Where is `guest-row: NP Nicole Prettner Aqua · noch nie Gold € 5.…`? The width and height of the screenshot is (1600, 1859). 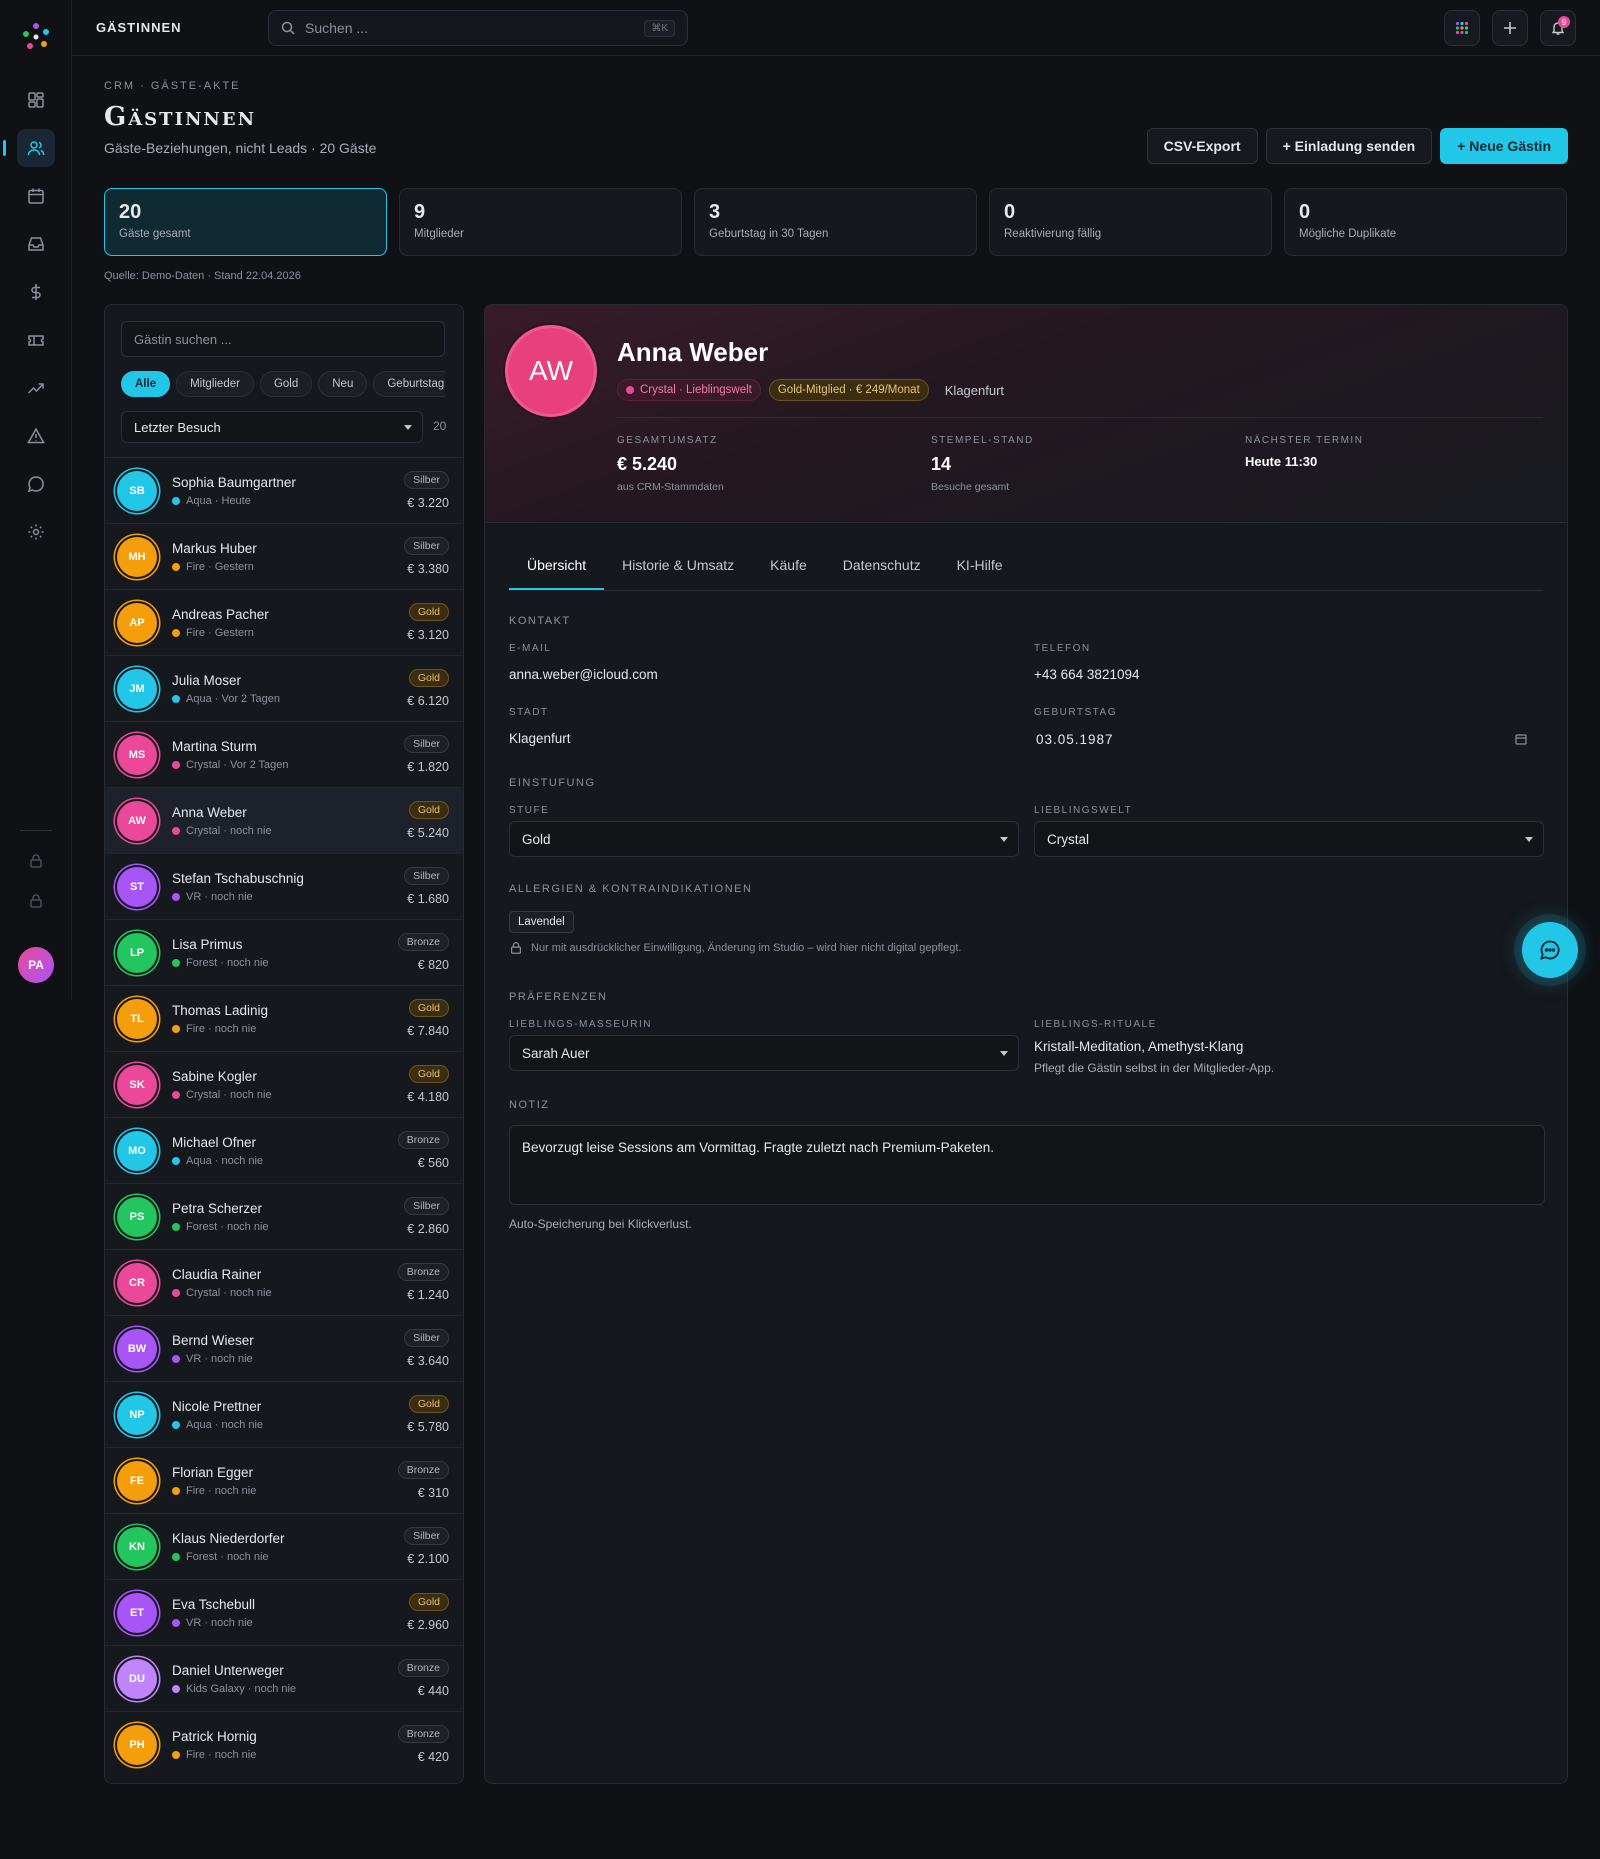
guest-row: NP Nicole Prettner Aqua · noch nie Gold € 5.… is located at coordinates (284, 1414).